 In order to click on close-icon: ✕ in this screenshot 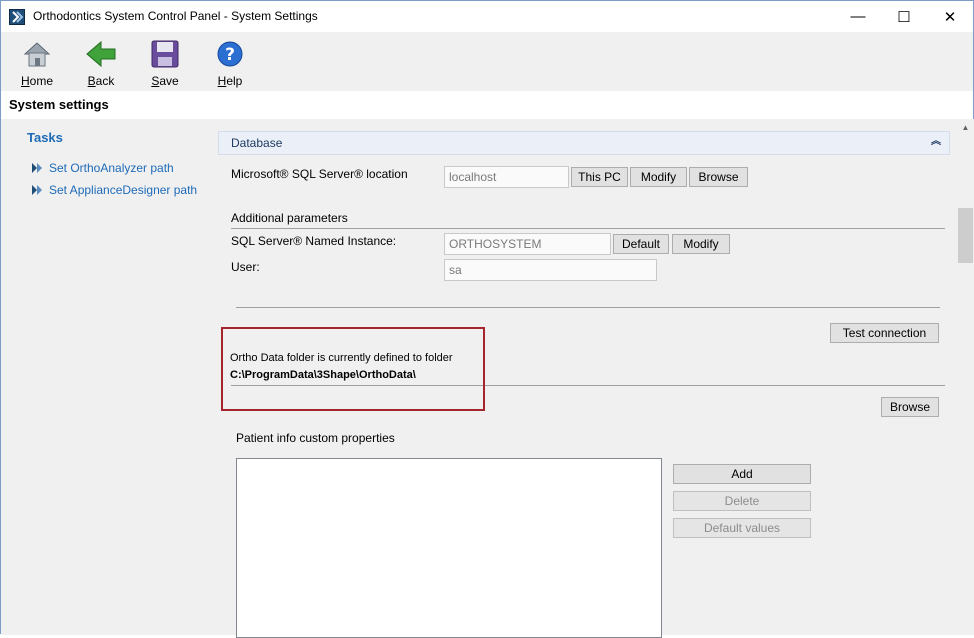, I will do `click(950, 17)`.